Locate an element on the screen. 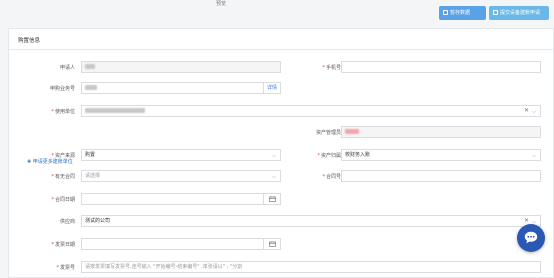 The image size is (554, 278). has-contract-label: *有无合同 is located at coordinates (63, 177).